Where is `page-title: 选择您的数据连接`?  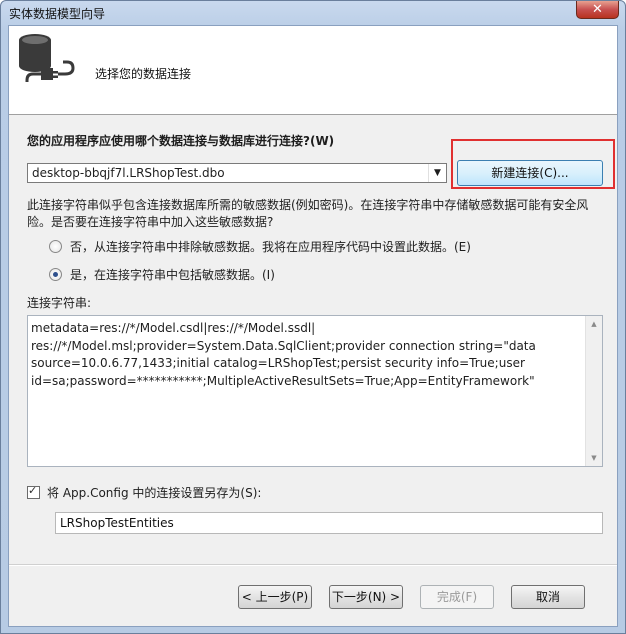
page-title: 选择您的数据连接 is located at coordinates (143, 74).